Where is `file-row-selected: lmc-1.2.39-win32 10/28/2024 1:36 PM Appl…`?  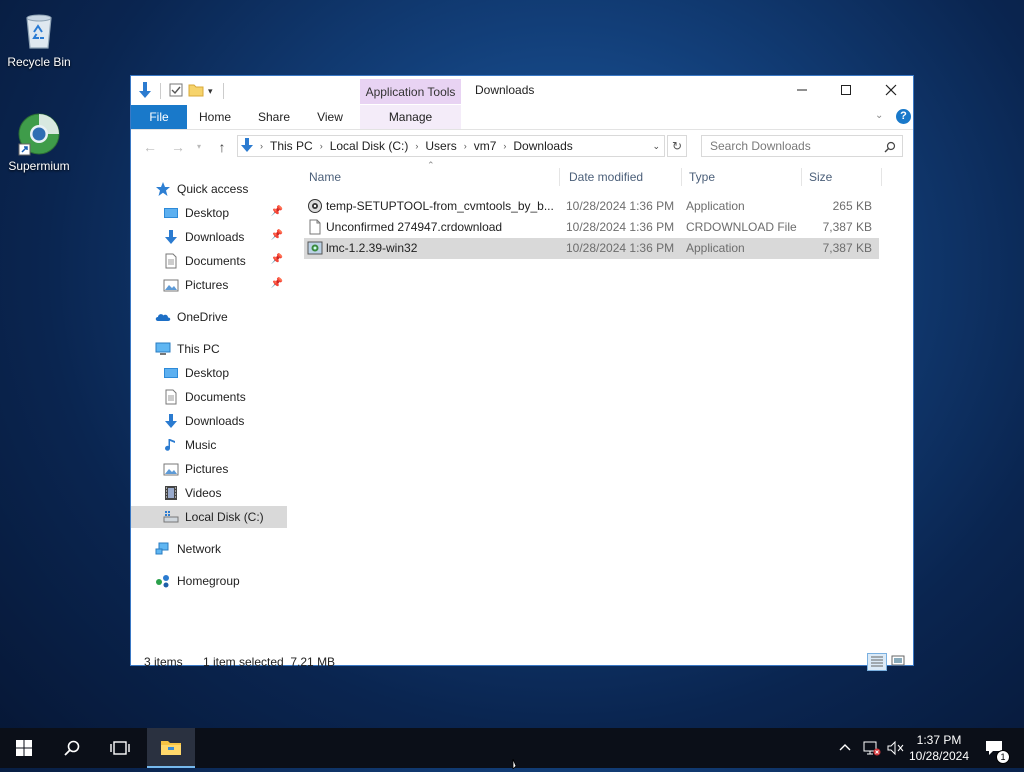 file-row-selected: lmc-1.2.39-win32 10/28/2024 1:36 PM Appl… is located at coordinates (591, 248).